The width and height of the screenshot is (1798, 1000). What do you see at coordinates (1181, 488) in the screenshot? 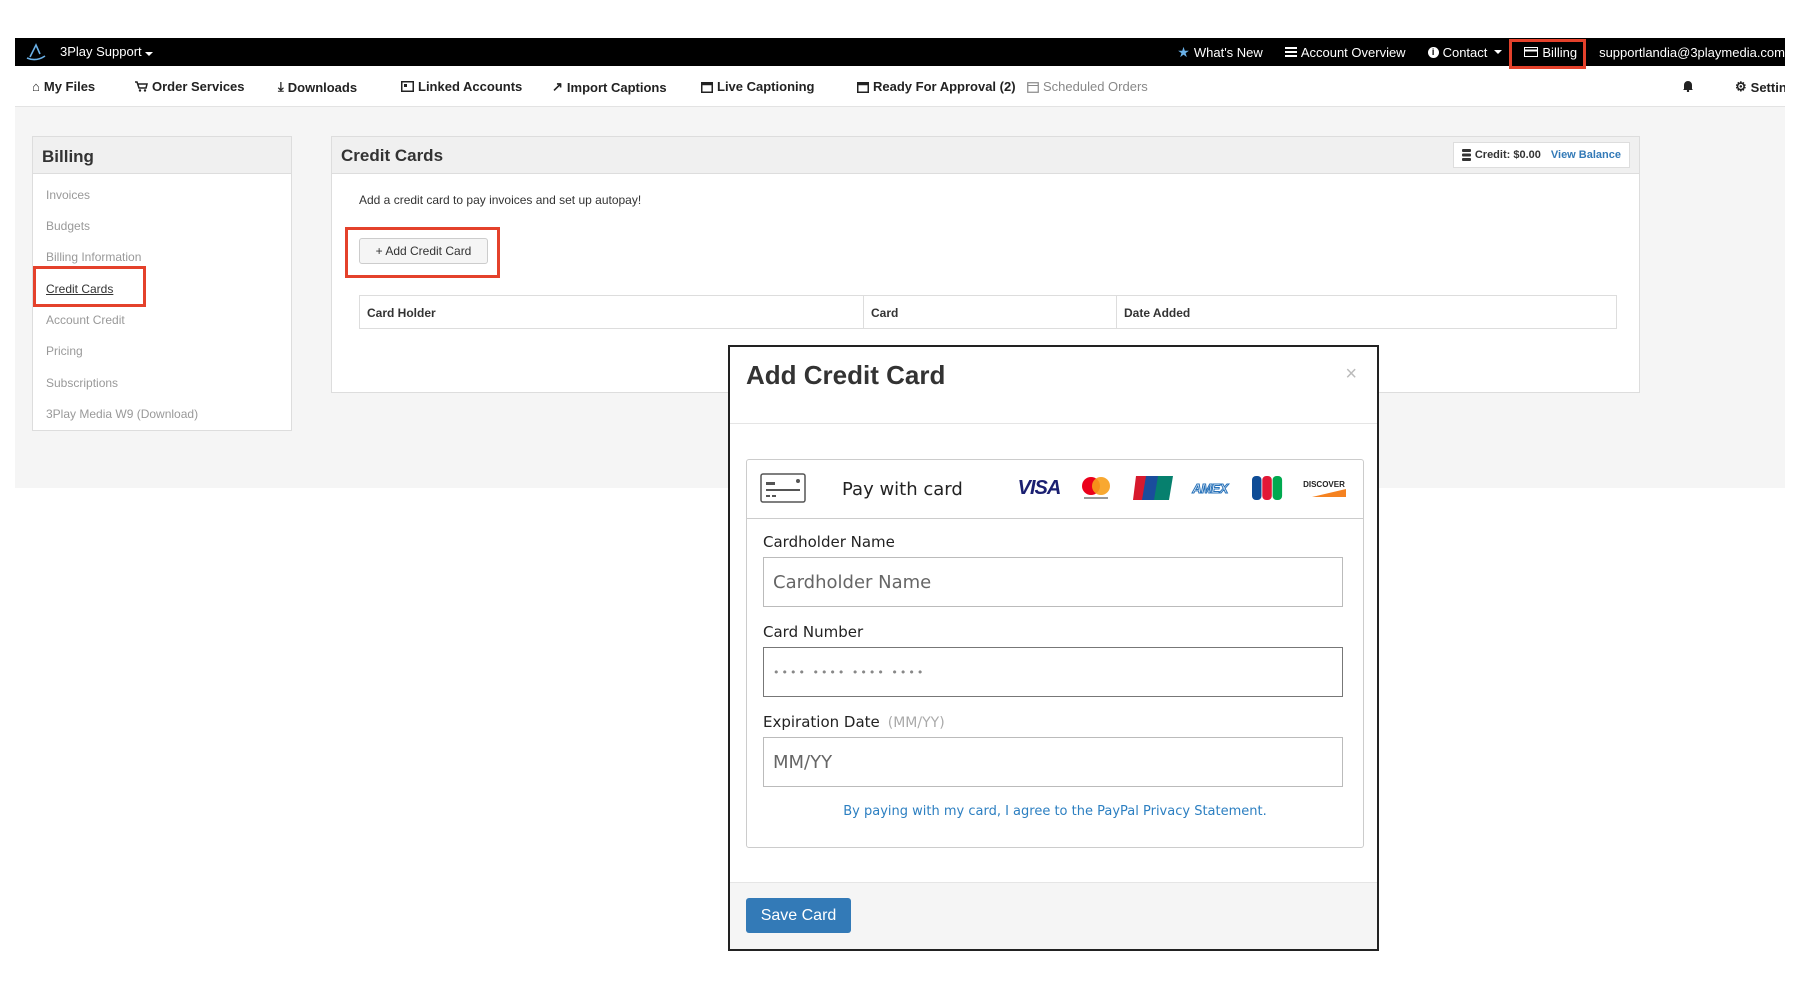
I see `card-brand-logos: VISA AMEX DISCOVER` at bounding box center [1181, 488].